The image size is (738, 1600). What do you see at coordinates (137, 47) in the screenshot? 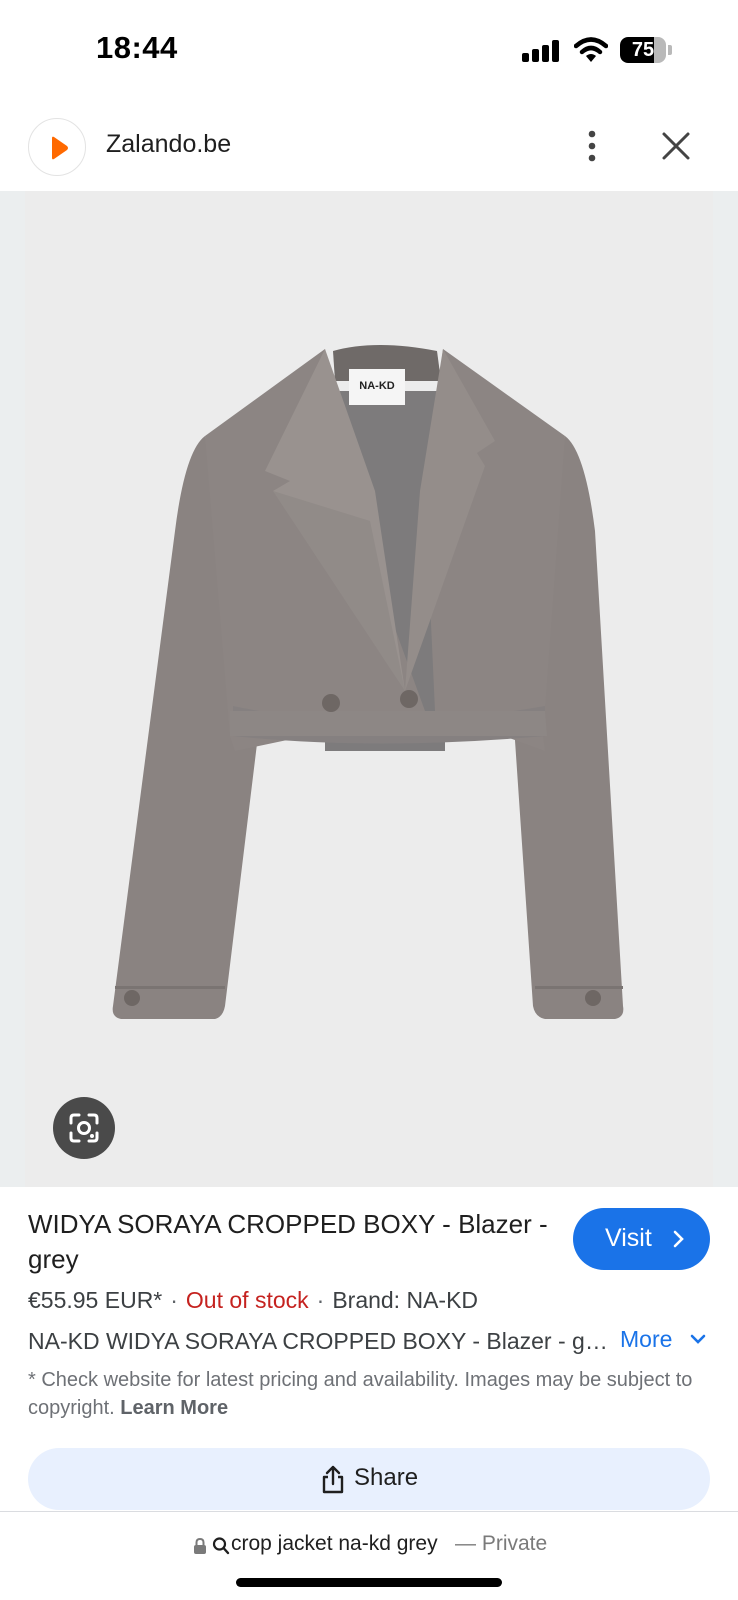
I see `status-time: 18:44` at bounding box center [137, 47].